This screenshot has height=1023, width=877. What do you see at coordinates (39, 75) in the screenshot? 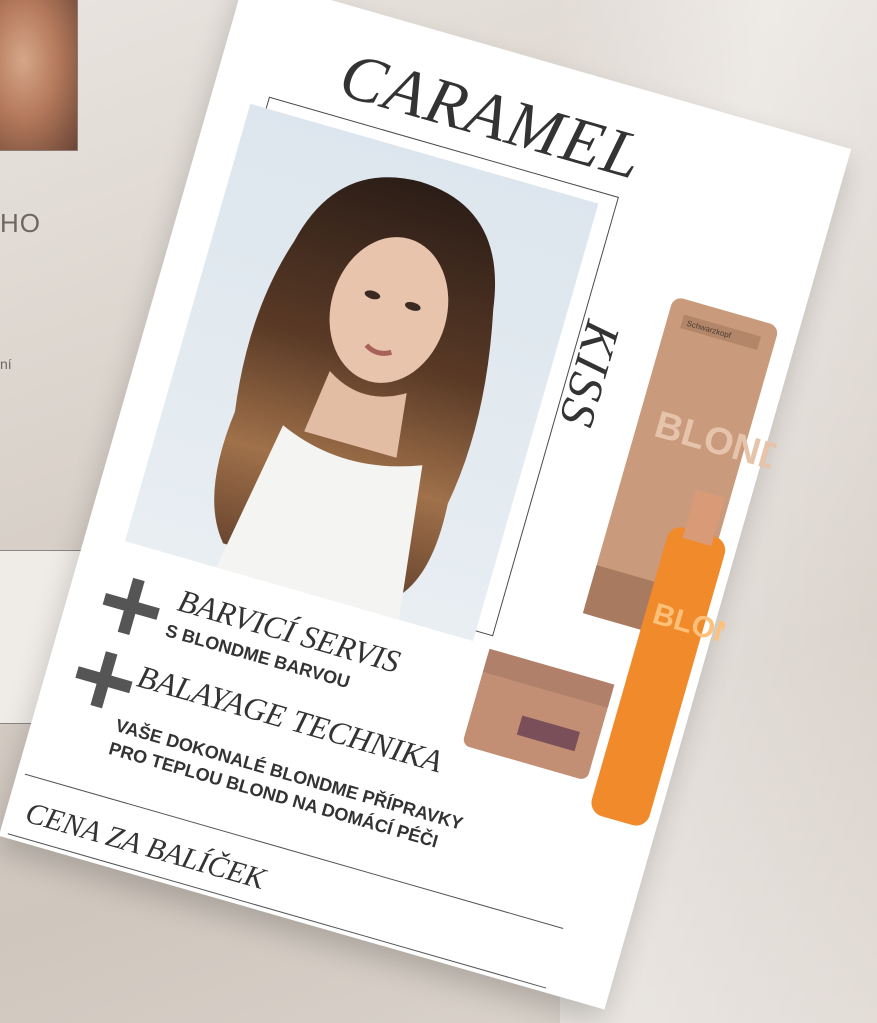
I see `background-photo` at bounding box center [39, 75].